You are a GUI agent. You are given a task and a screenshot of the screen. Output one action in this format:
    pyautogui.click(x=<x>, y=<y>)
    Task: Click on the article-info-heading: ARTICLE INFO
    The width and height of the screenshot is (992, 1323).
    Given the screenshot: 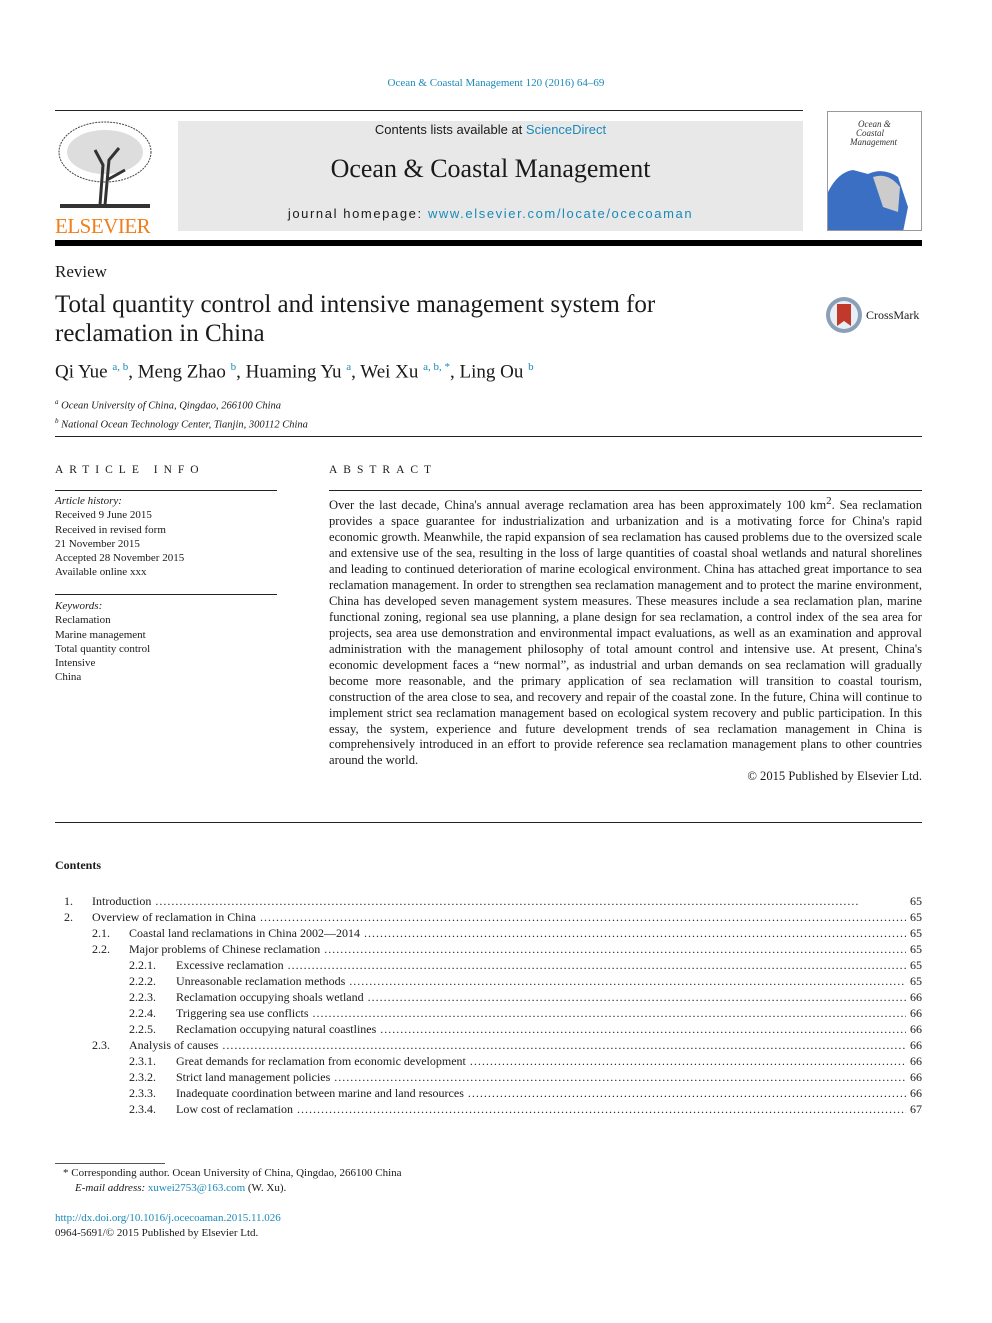 What is the action you would take?
    pyautogui.click(x=130, y=470)
    